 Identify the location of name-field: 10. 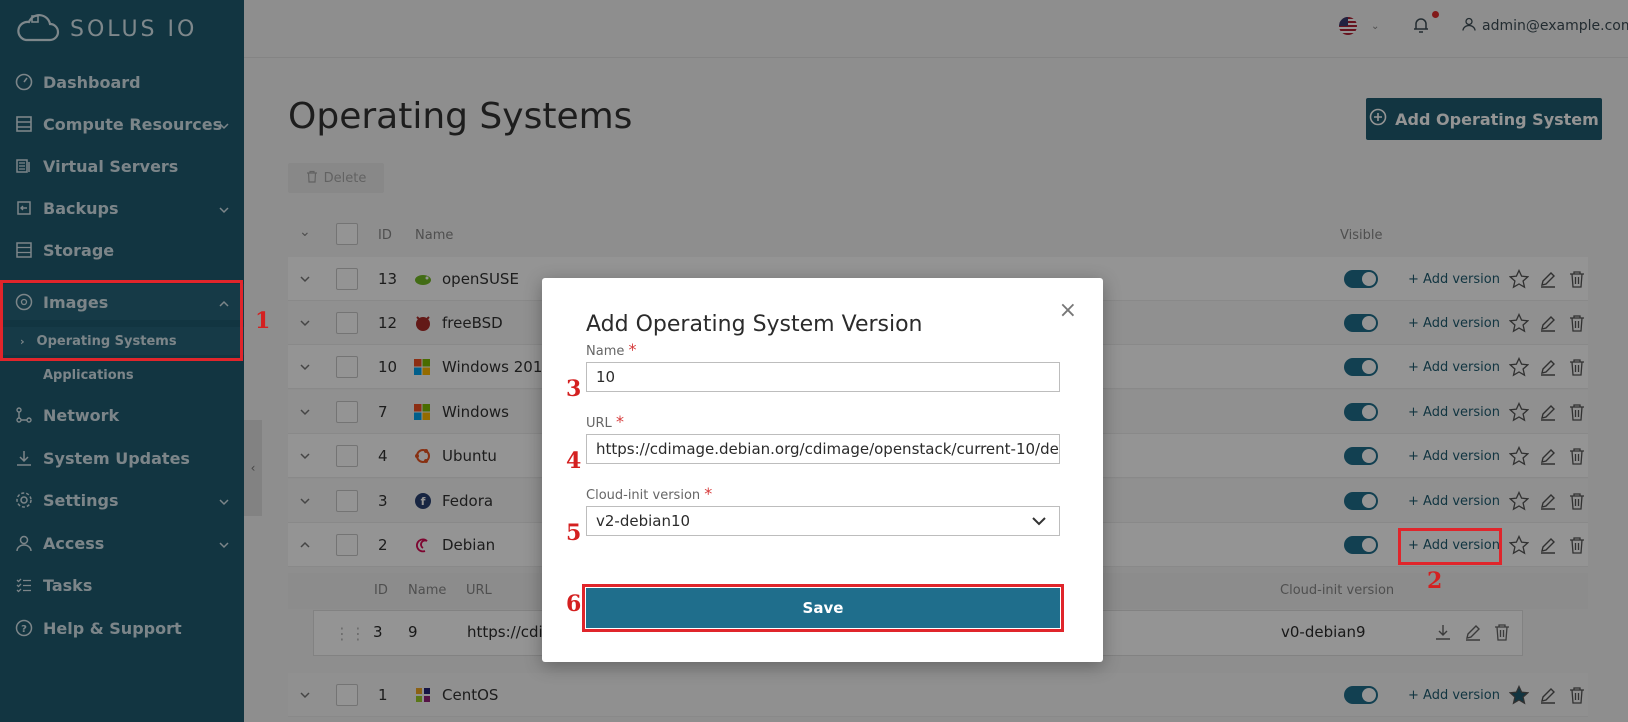
(823, 377).